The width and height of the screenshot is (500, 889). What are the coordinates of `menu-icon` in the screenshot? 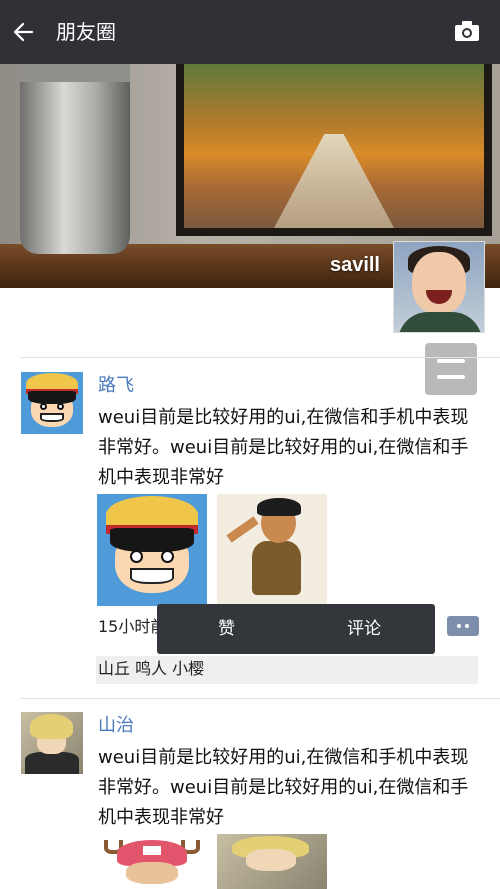 It's located at (451, 369).